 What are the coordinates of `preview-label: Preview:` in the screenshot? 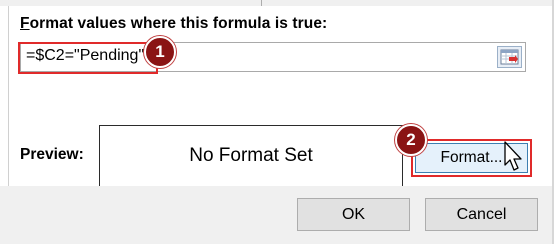 It's located at (52, 154).